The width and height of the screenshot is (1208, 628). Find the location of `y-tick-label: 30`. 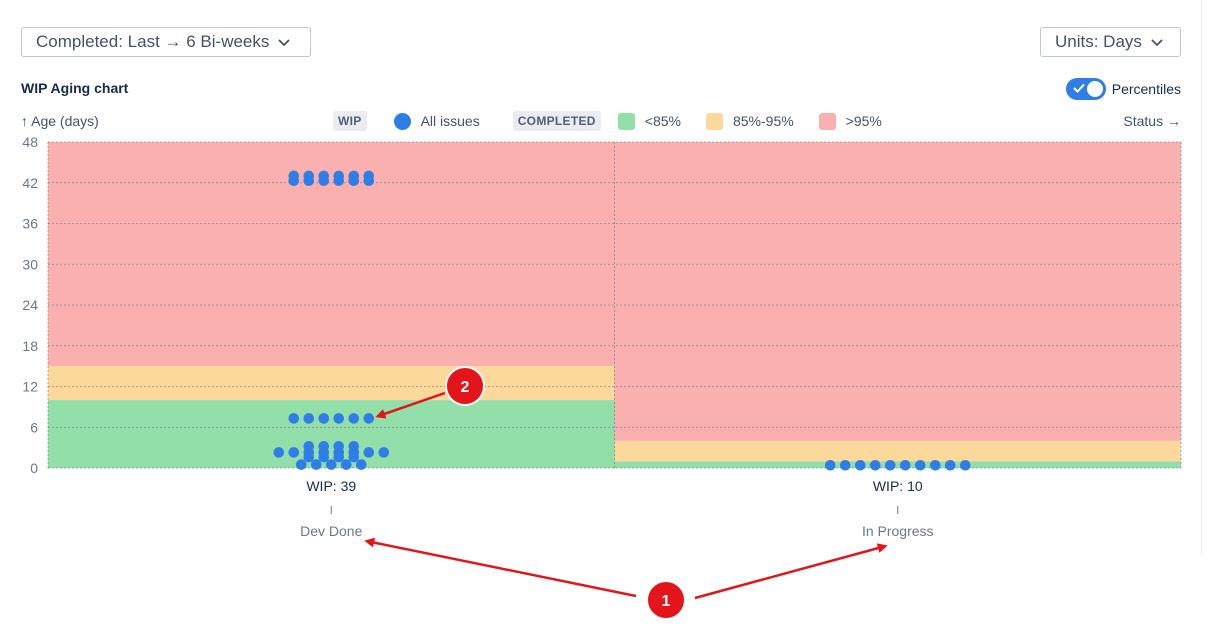

y-tick-label: 30 is located at coordinates (30, 264).